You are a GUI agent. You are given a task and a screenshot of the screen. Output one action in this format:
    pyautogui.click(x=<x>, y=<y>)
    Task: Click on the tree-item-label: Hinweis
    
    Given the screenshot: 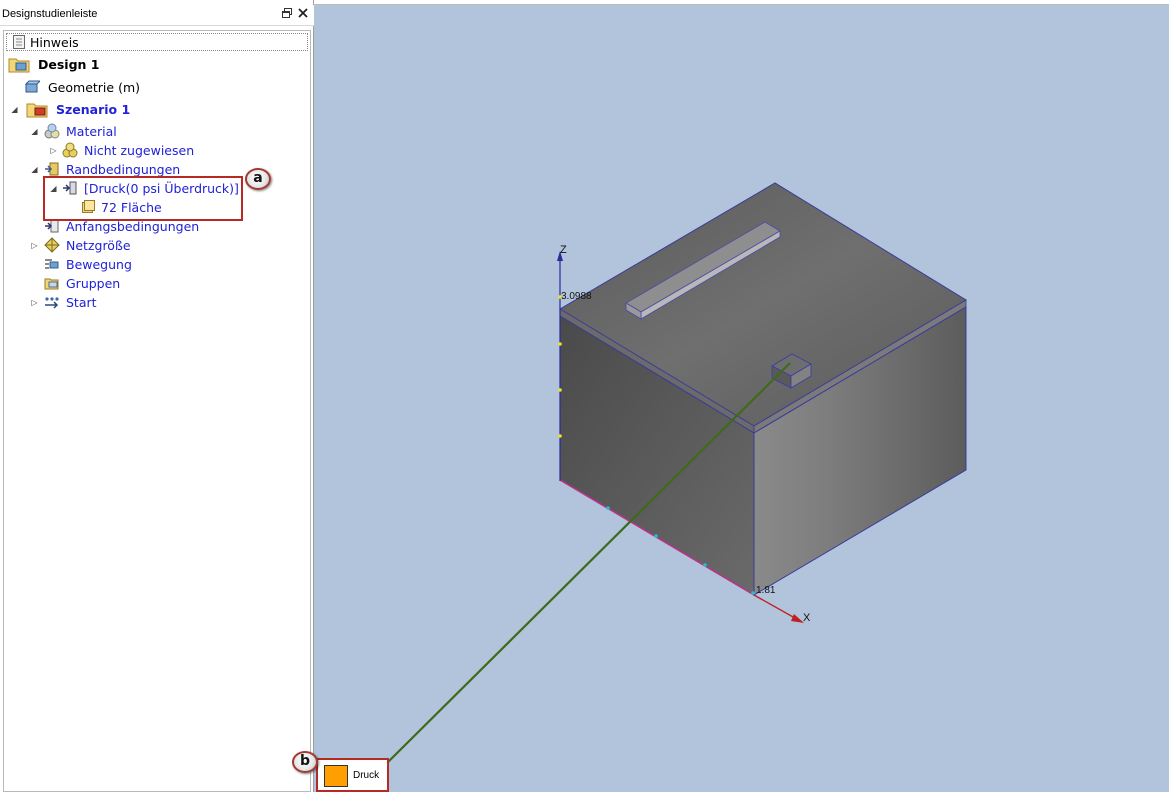 What is the action you would take?
    pyautogui.click(x=54, y=42)
    